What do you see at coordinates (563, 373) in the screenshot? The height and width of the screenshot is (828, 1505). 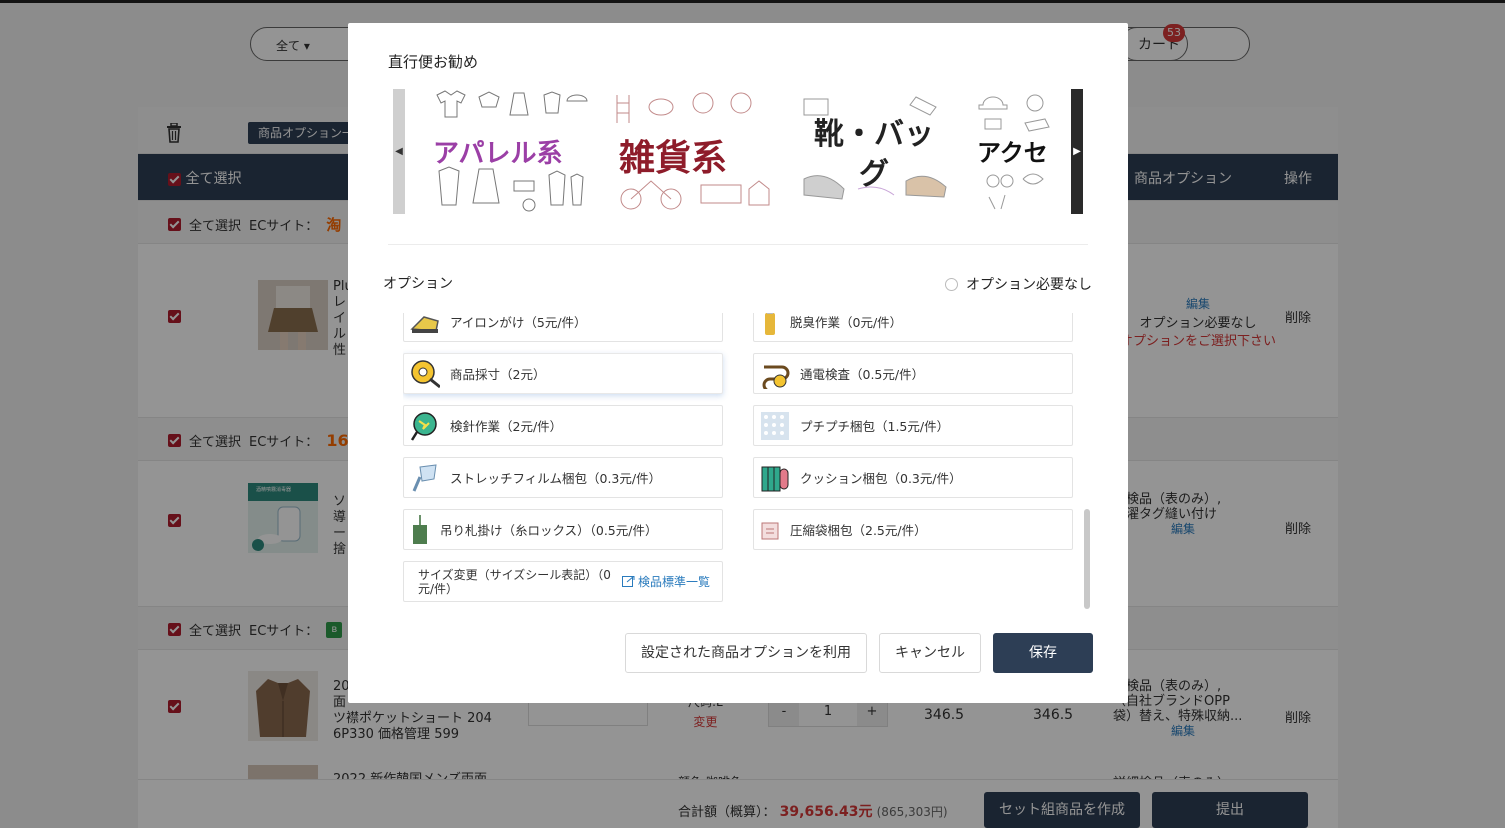 I see `option-measure: 商品採寸（2元）` at bounding box center [563, 373].